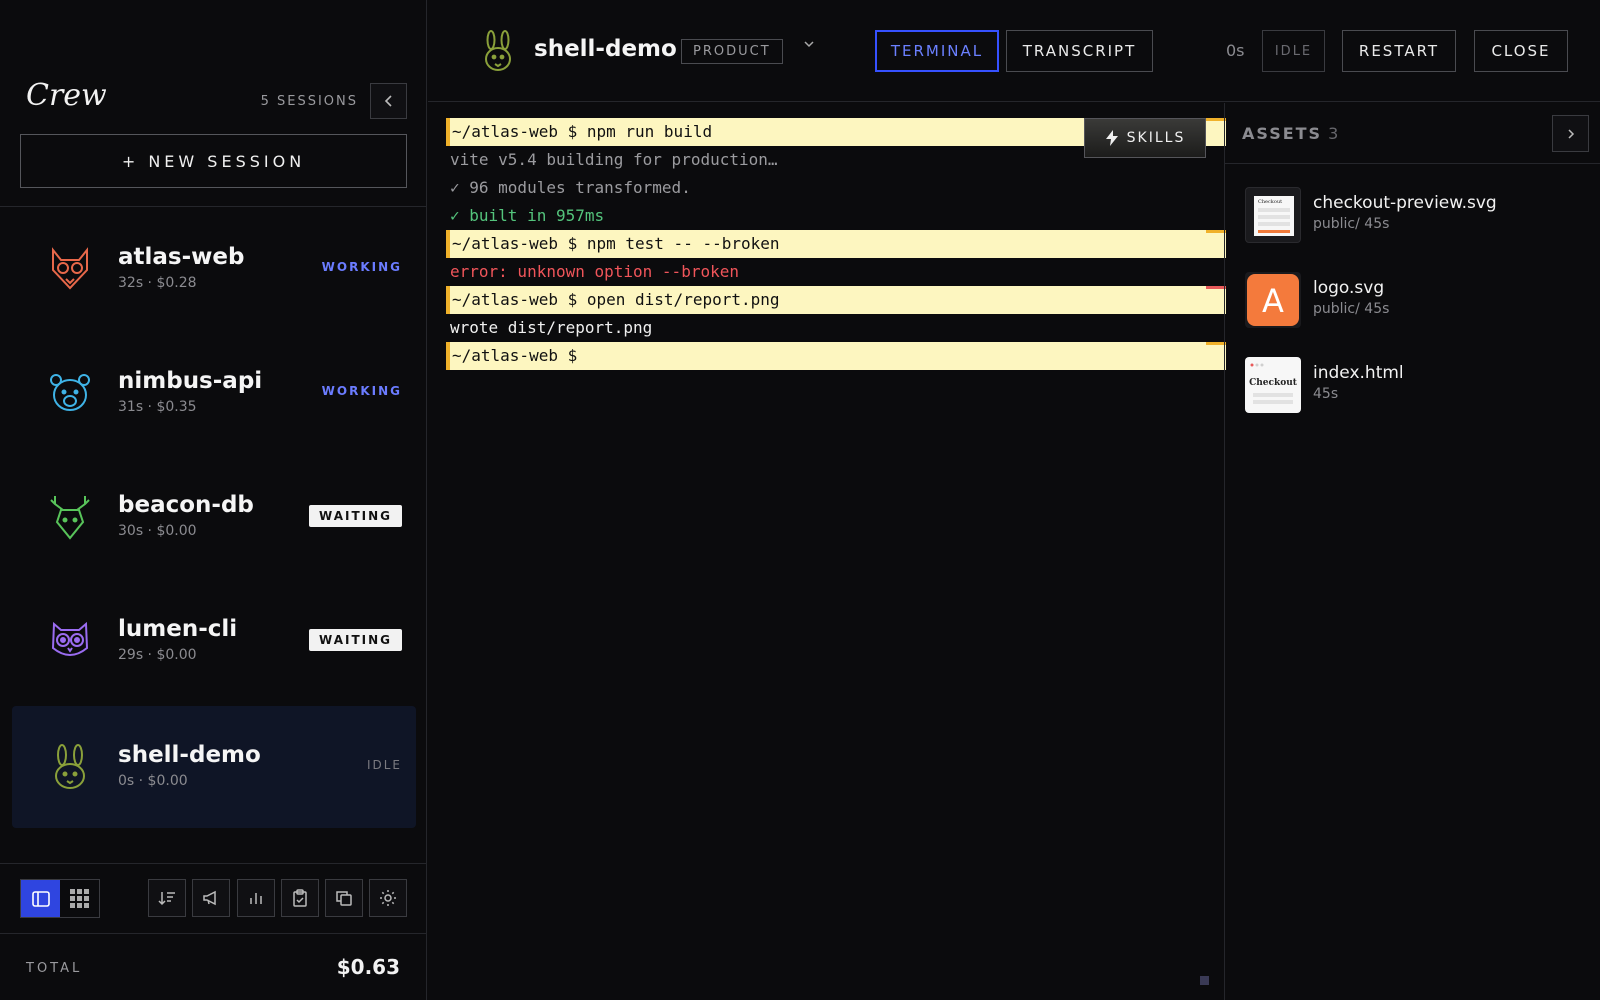 The height and width of the screenshot is (1000, 1600). I want to click on collapse-sidebar-button, so click(388, 101).